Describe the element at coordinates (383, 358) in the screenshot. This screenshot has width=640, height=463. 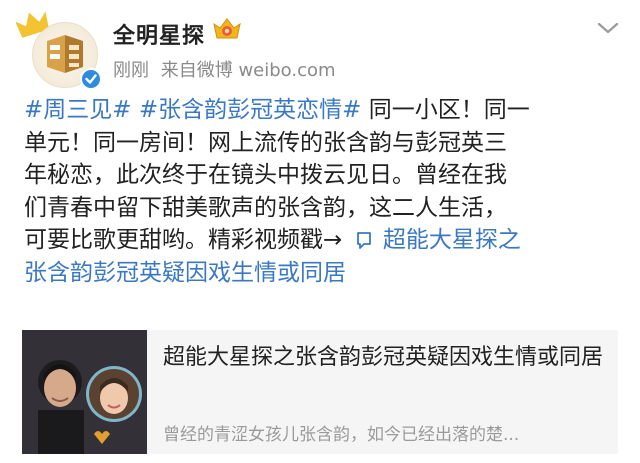
I see `card-title: 超能大星探之张含韵彭冠英疑因戏生情或同居` at that location.